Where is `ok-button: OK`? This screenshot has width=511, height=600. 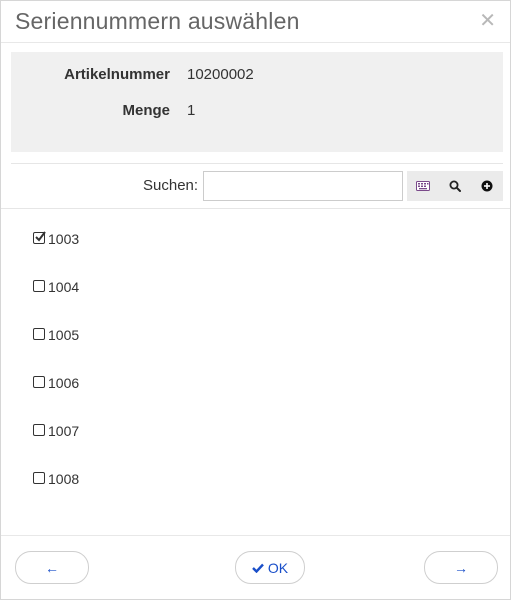
ok-button: OK is located at coordinates (270, 567).